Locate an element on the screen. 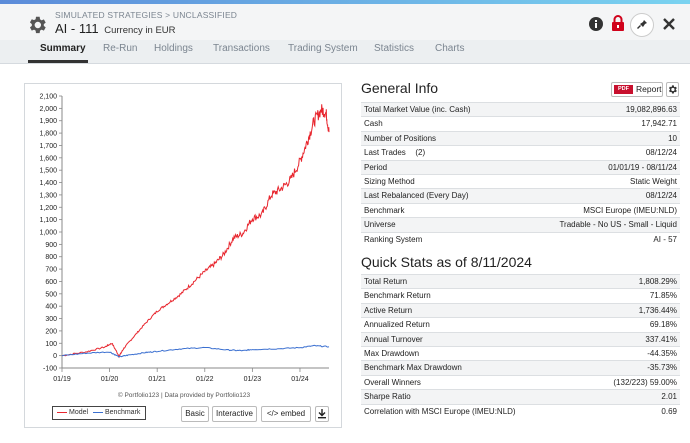  download-button is located at coordinates (322, 414).